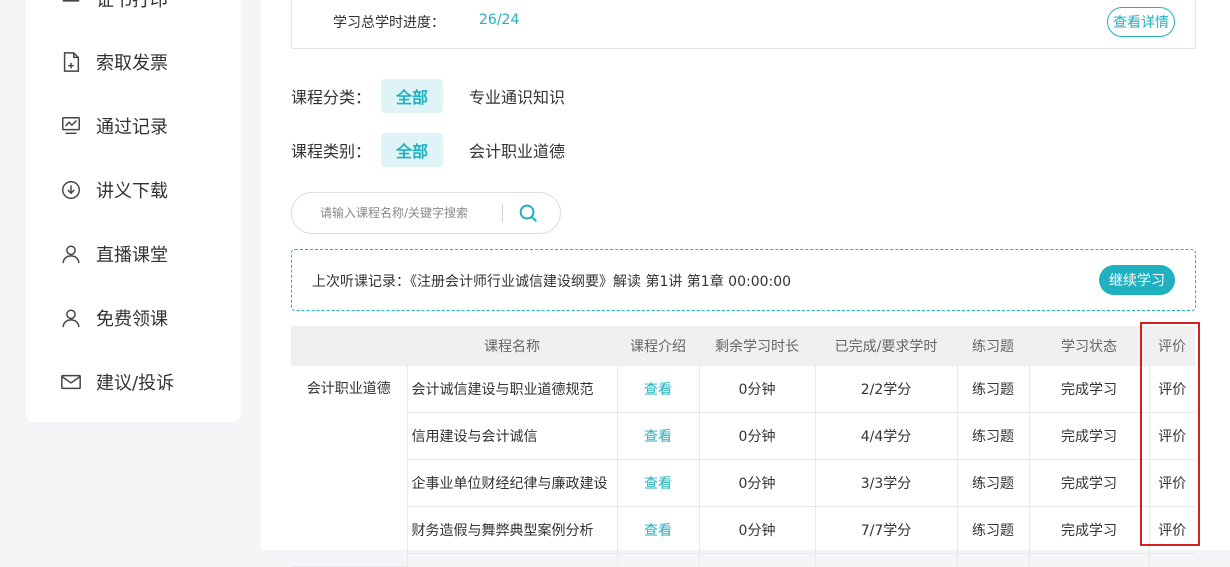 The width and height of the screenshot is (1230, 567). I want to click on sidebar-item-label: 索取发票, so click(132, 63).